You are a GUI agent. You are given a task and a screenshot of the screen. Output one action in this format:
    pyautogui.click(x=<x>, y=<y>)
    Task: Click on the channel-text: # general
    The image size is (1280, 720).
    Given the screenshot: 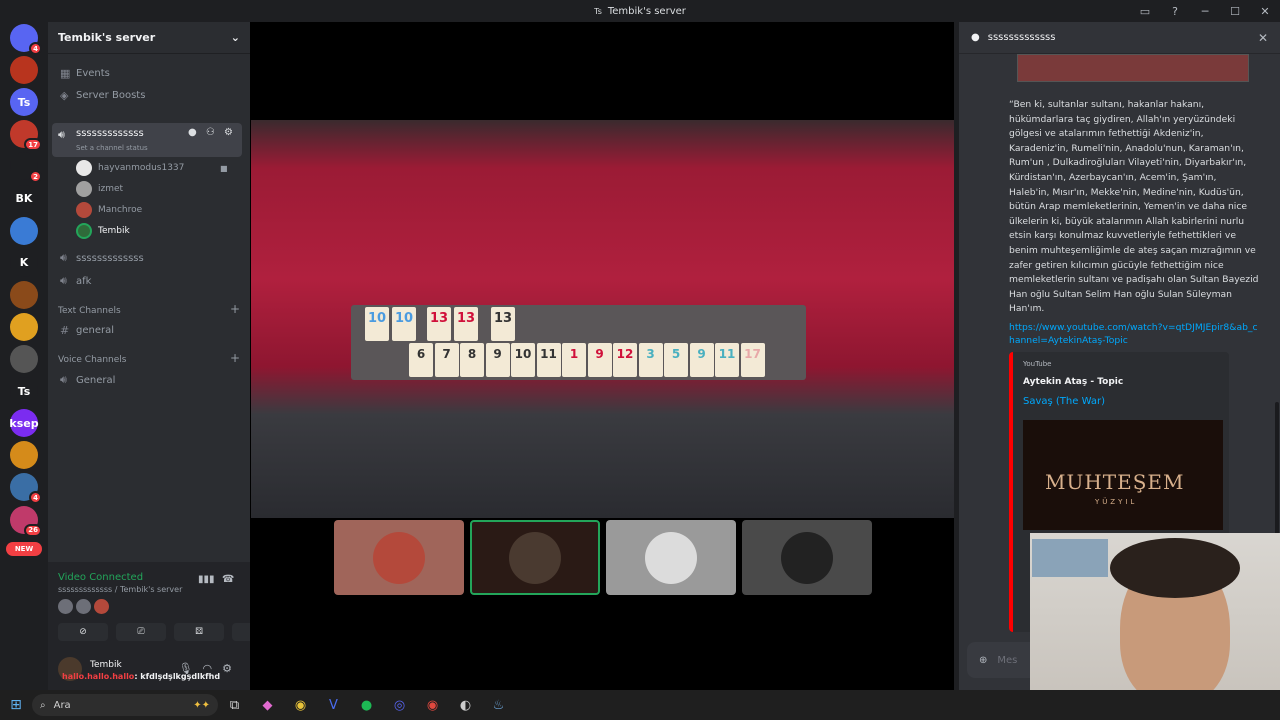 What is the action you would take?
    pyautogui.click(x=81, y=330)
    